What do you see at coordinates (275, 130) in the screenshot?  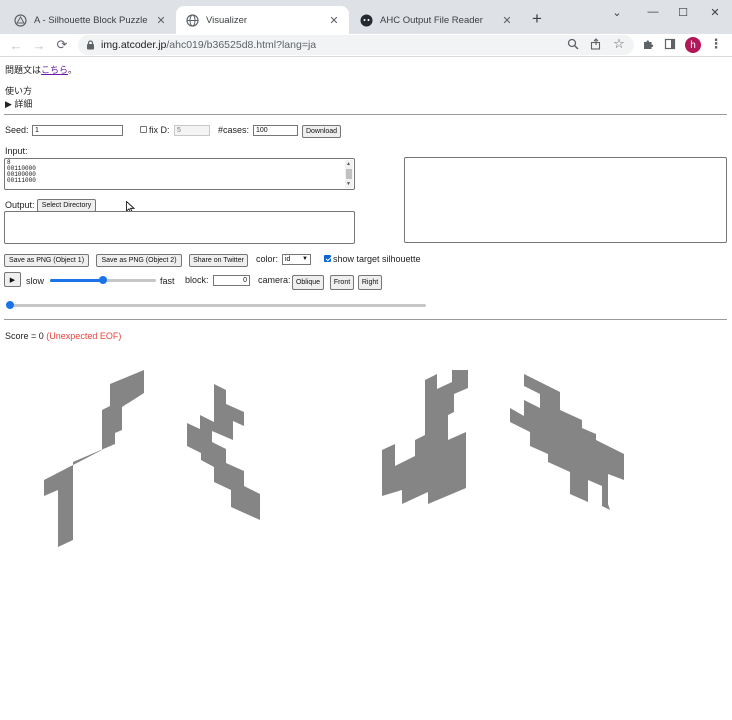 I see `cases-input: 100` at bounding box center [275, 130].